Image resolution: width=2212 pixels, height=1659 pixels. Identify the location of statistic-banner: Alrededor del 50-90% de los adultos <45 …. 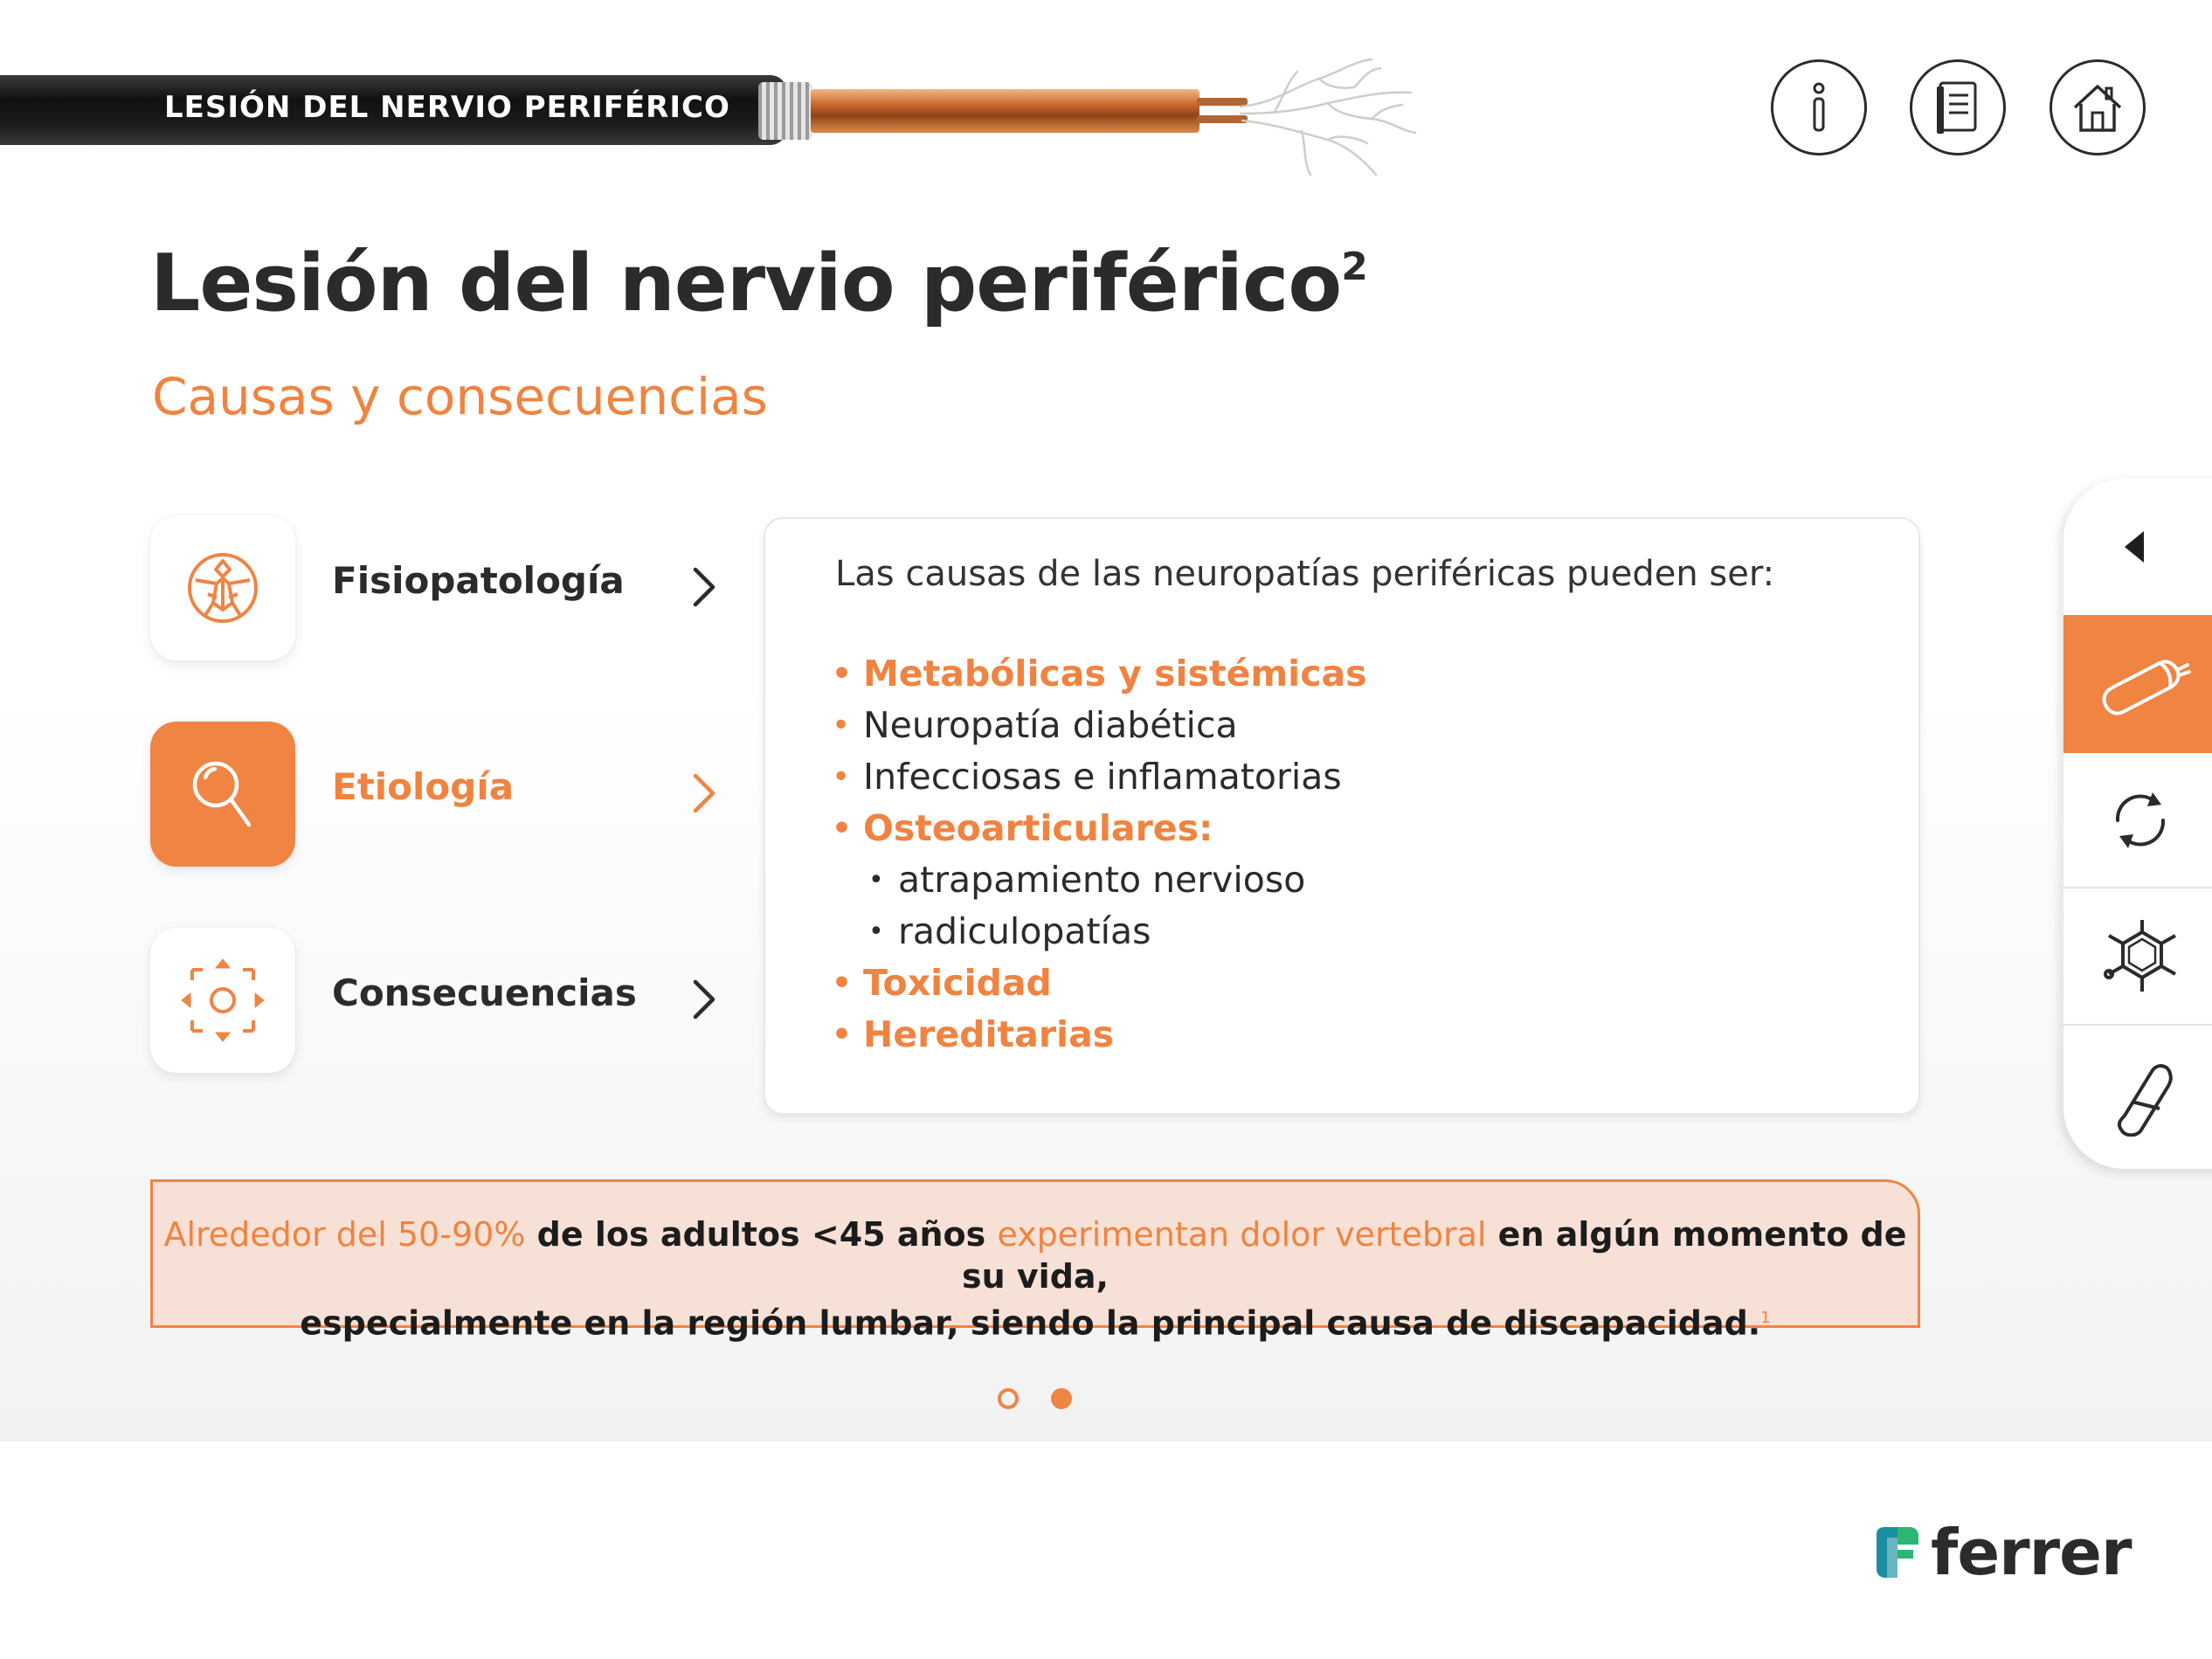
(1035, 1261).